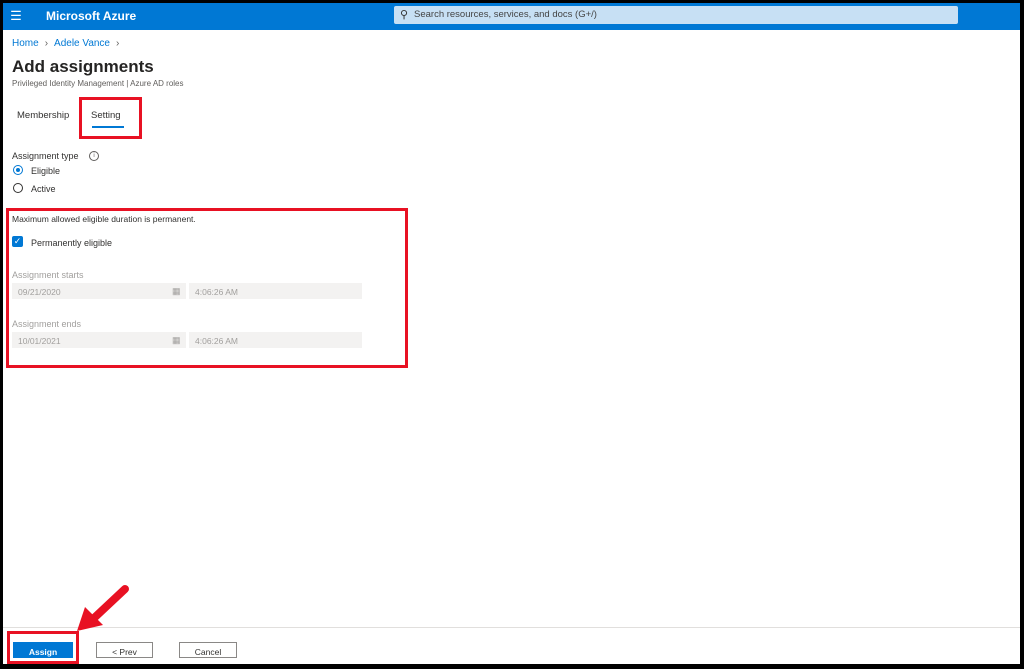 The width and height of the screenshot is (1024, 669). What do you see at coordinates (110, 118) in the screenshot?
I see `setting-tab-highlight` at bounding box center [110, 118].